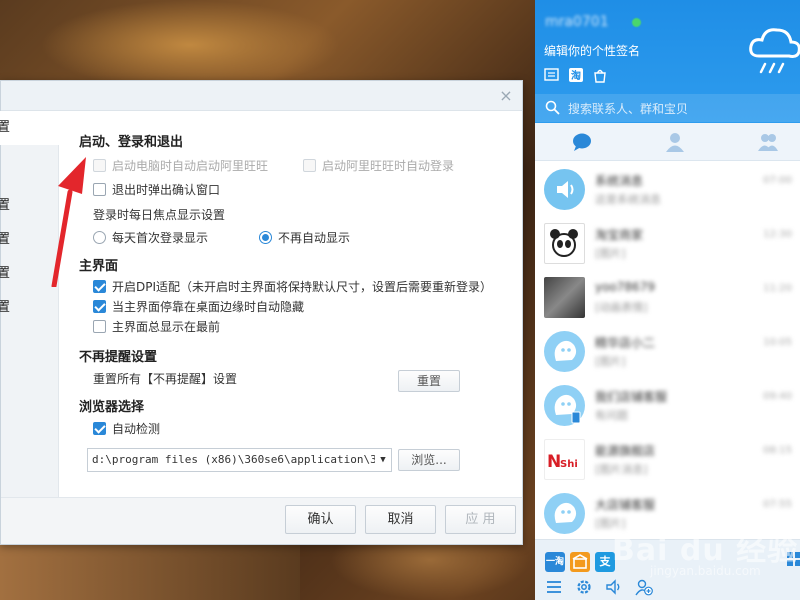 The image size is (800, 600). What do you see at coordinates (667, 405) in the screenshot?
I see `list-item: 我们店铺客服 有问题 09:40` at bounding box center [667, 405].